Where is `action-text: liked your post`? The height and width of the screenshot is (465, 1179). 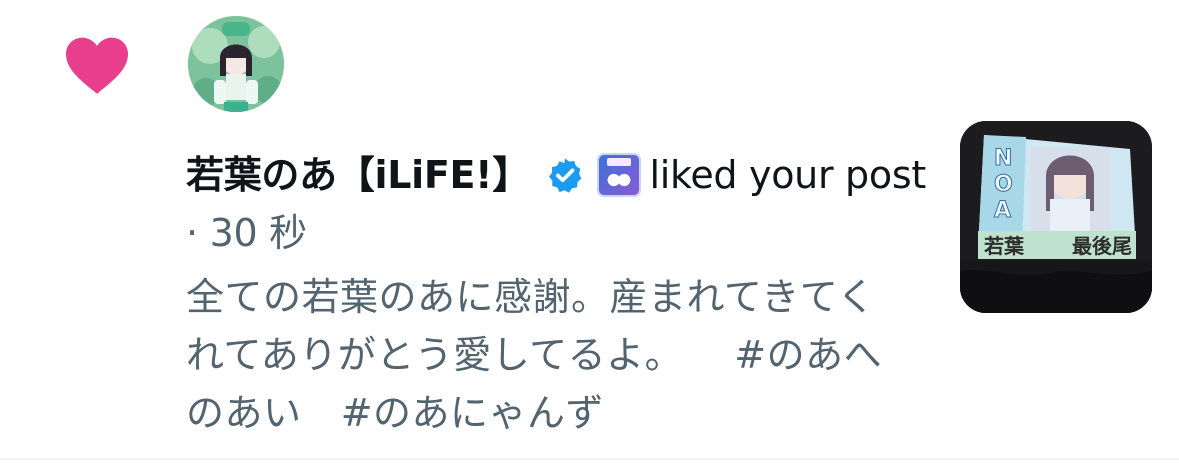
action-text: liked your post is located at coordinates (787, 175).